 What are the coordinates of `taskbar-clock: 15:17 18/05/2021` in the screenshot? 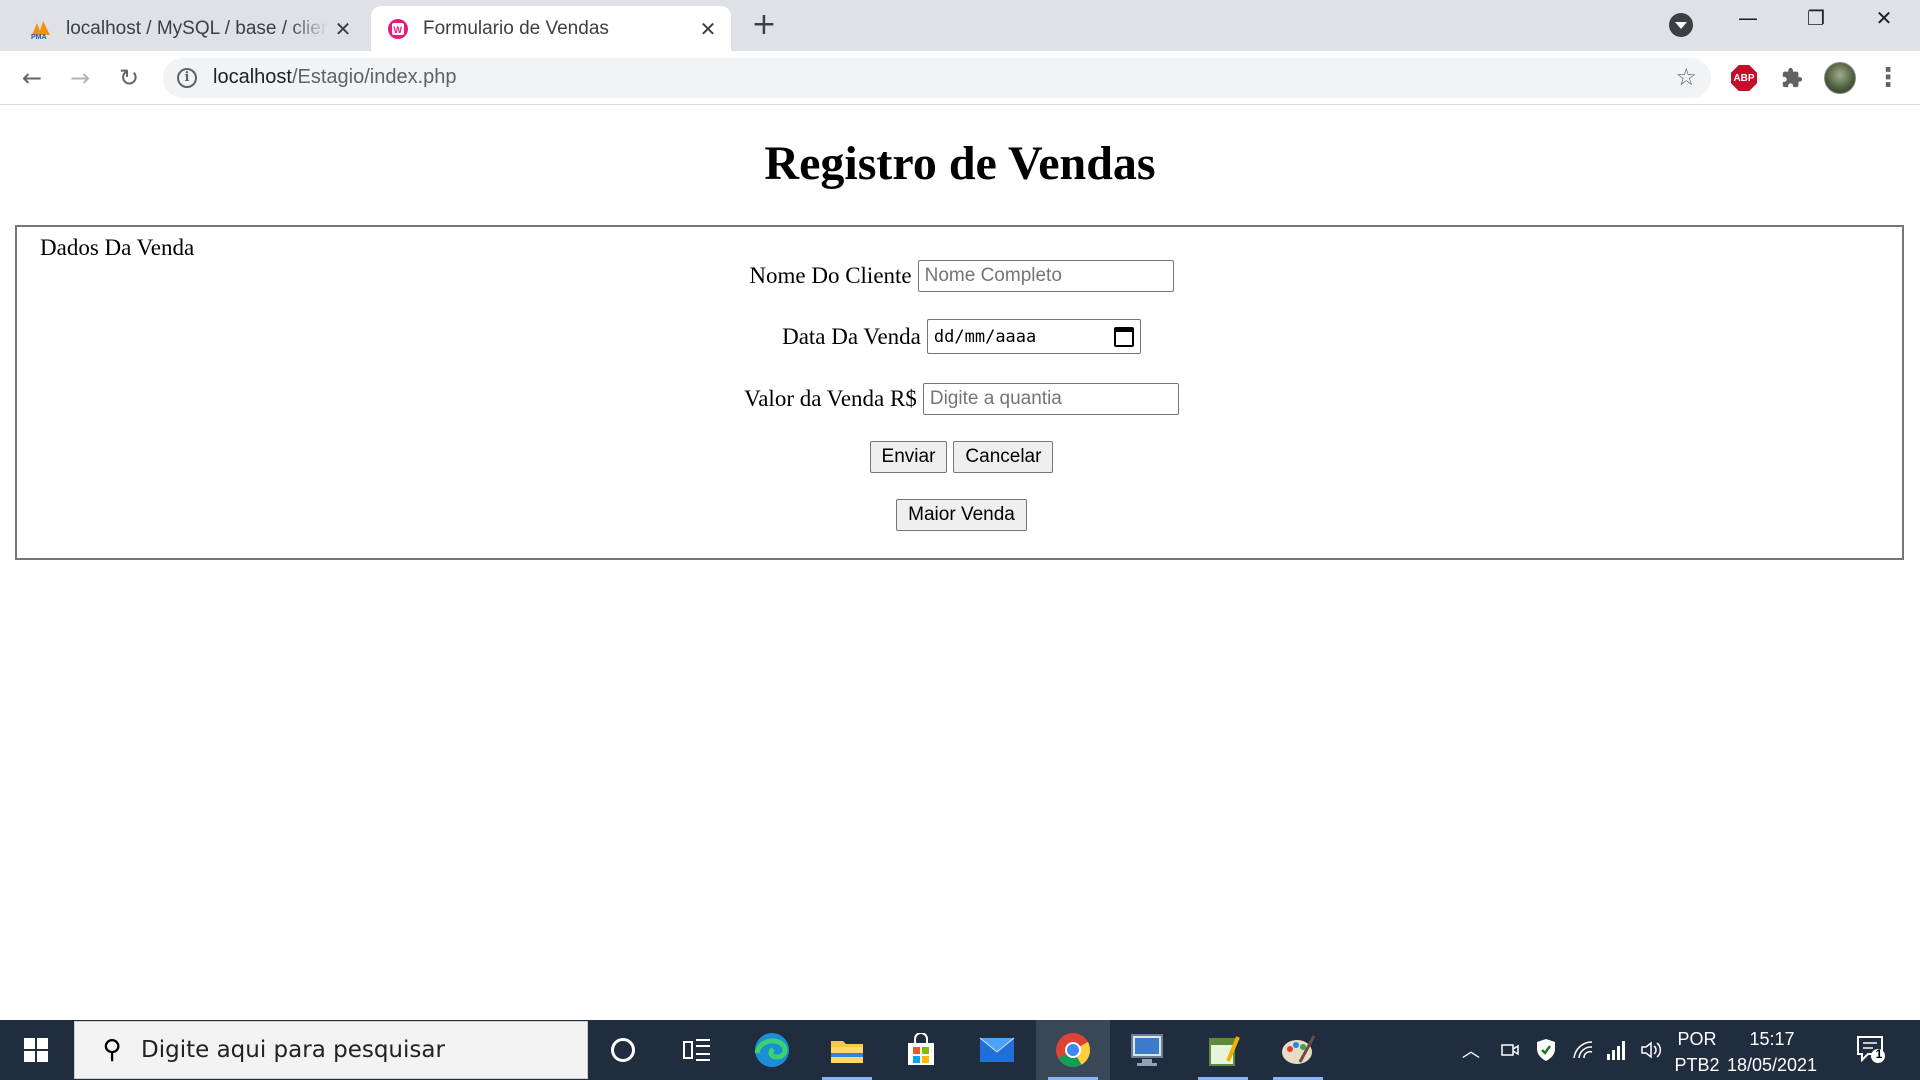 It's located at (1772, 1052).